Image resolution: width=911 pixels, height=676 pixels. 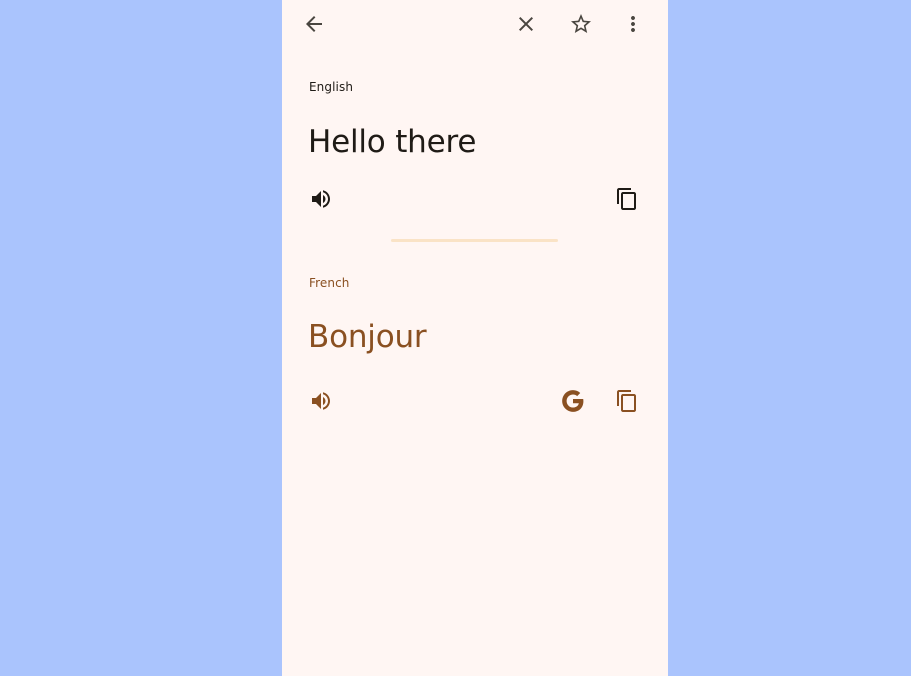 What do you see at coordinates (392, 142) in the screenshot?
I see `source-text: Hello there` at bounding box center [392, 142].